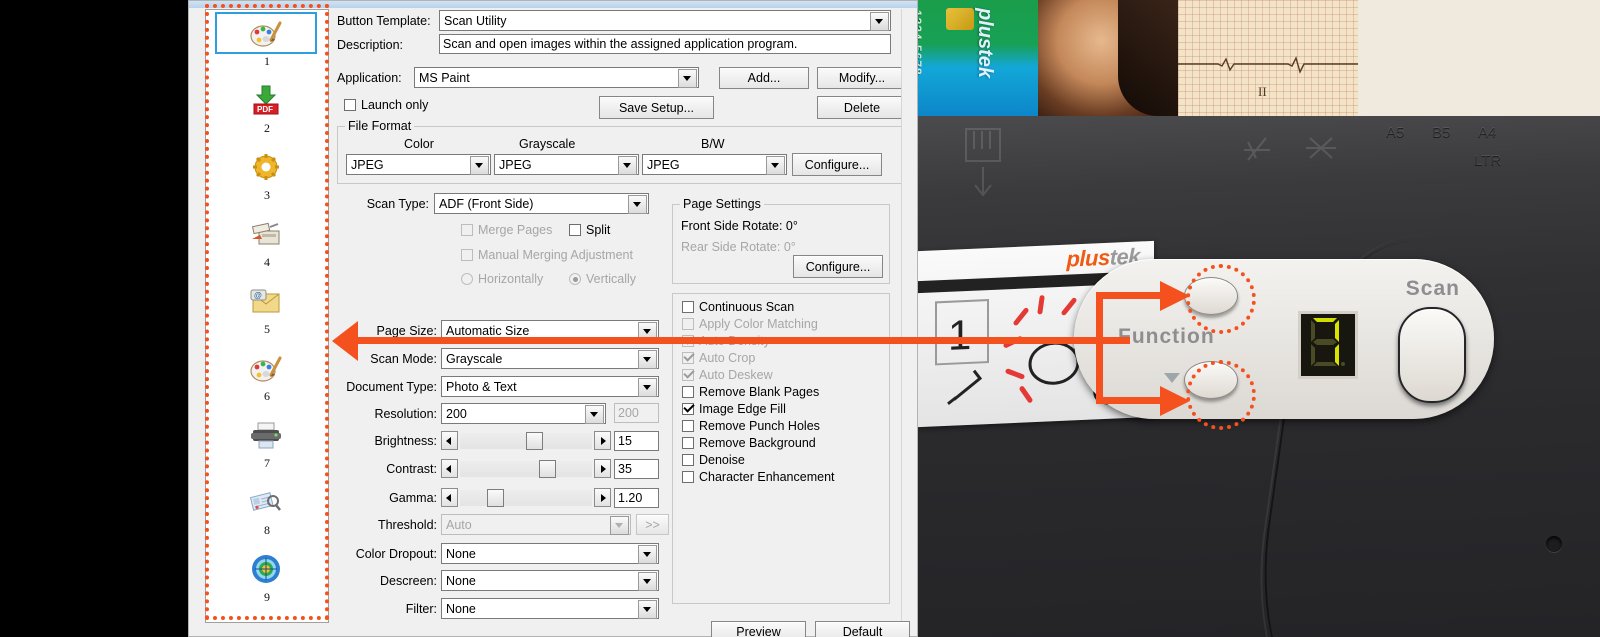 Image resolution: width=1600 pixels, height=637 pixels. What do you see at coordinates (1479, 58) in the screenshot?
I see `sample-blank` at bounding box center [1479, 58].